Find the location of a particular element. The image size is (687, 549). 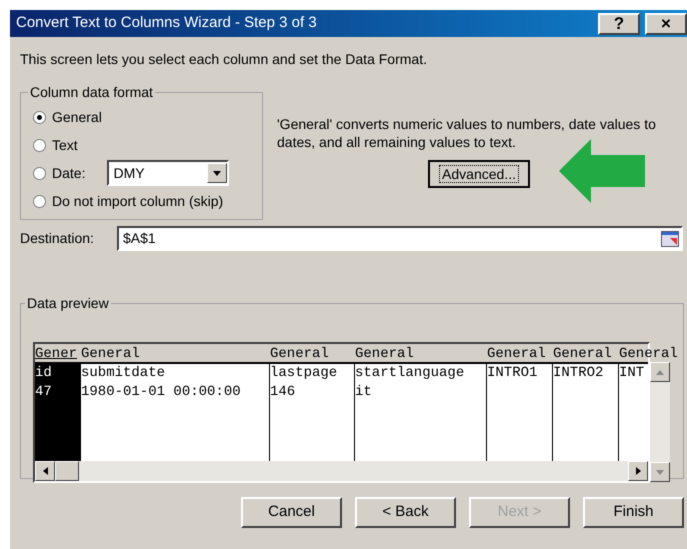

dialog-button: Cancel is located at coordinates (291, 512).